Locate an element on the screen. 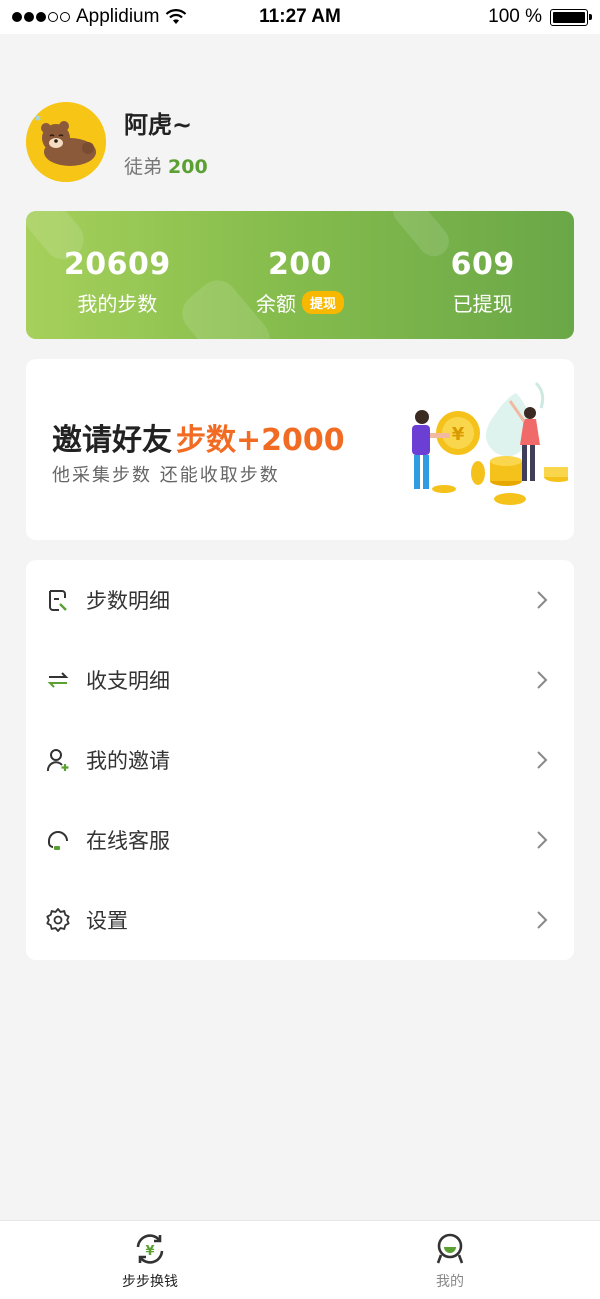 This screenshot has height=1299, width=600. bear-avatar-icon is located at coordinates (66, 142).